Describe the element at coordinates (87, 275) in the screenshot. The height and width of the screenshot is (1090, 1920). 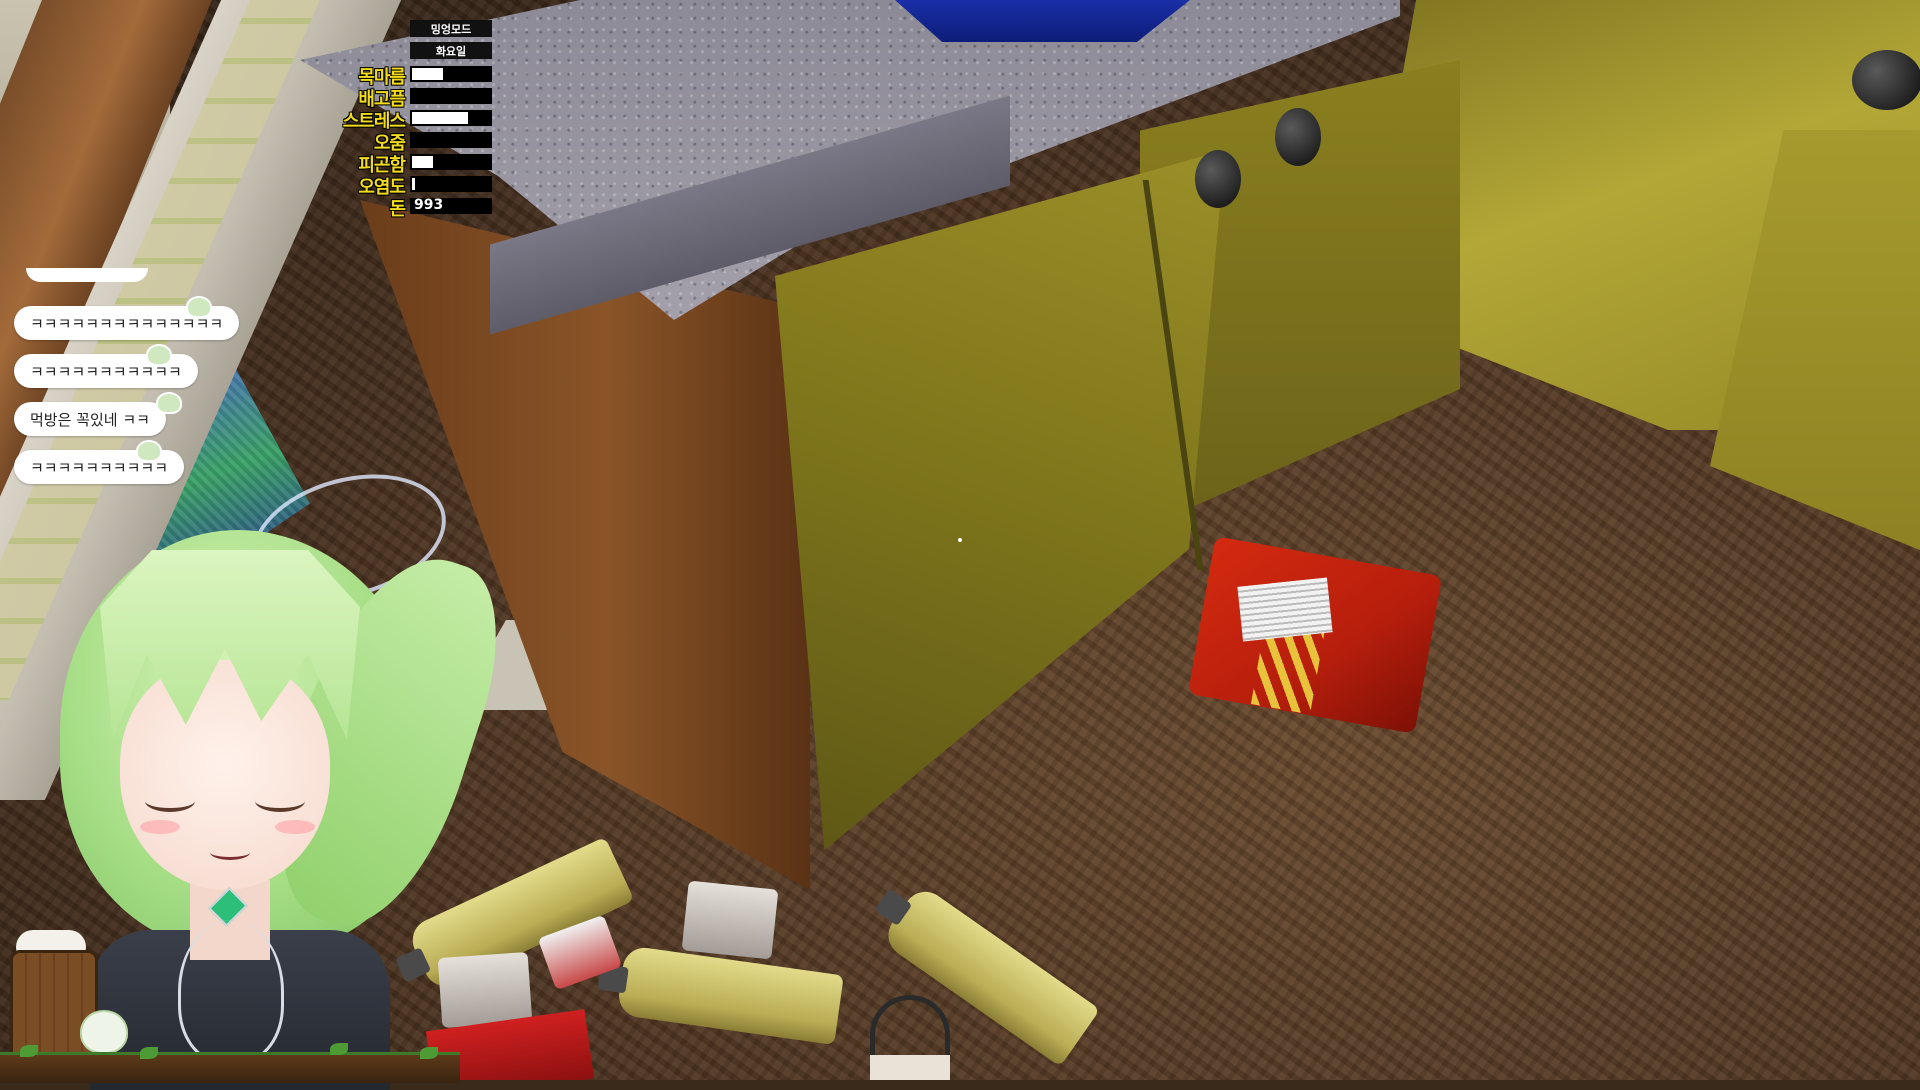
I see `chat-bubble-partial` at that location.